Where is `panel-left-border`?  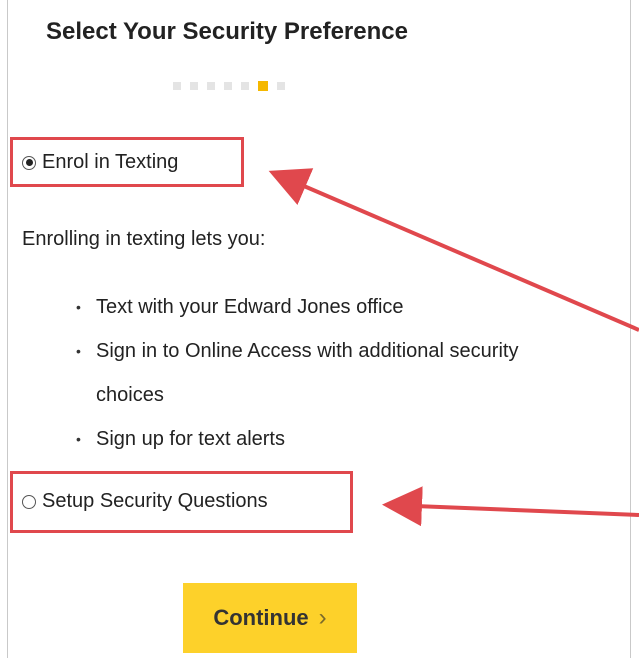
panel-left-border is located at coordinates (7, 329).